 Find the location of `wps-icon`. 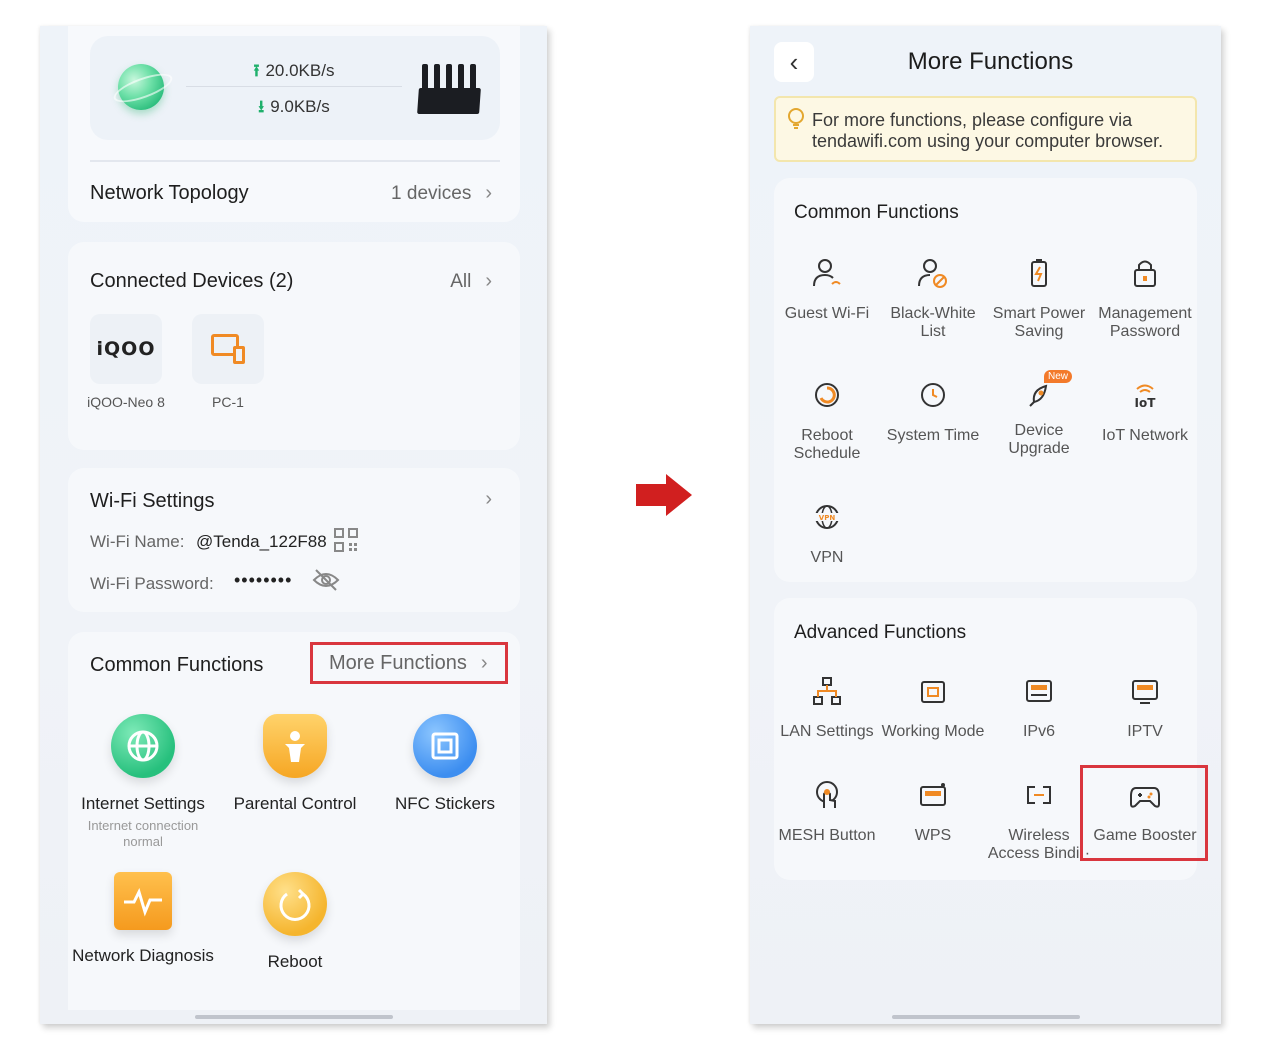

wps-icon is located at coordinates (933, 794).